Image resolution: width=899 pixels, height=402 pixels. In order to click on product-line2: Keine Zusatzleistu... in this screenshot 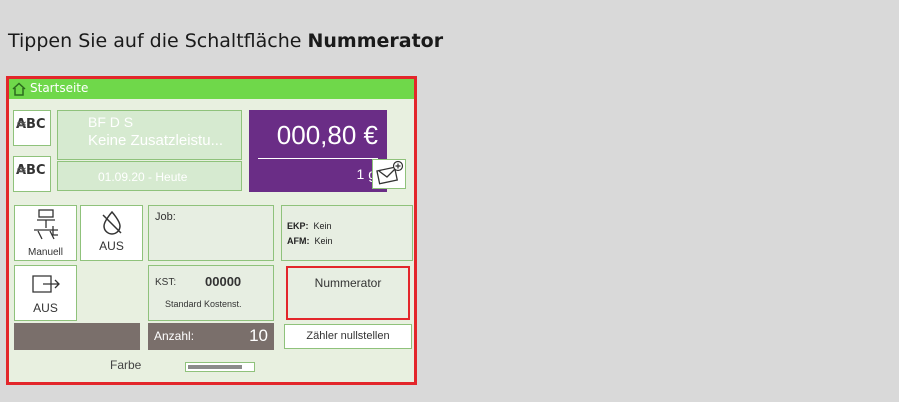, I will do `click(156, 140)`.